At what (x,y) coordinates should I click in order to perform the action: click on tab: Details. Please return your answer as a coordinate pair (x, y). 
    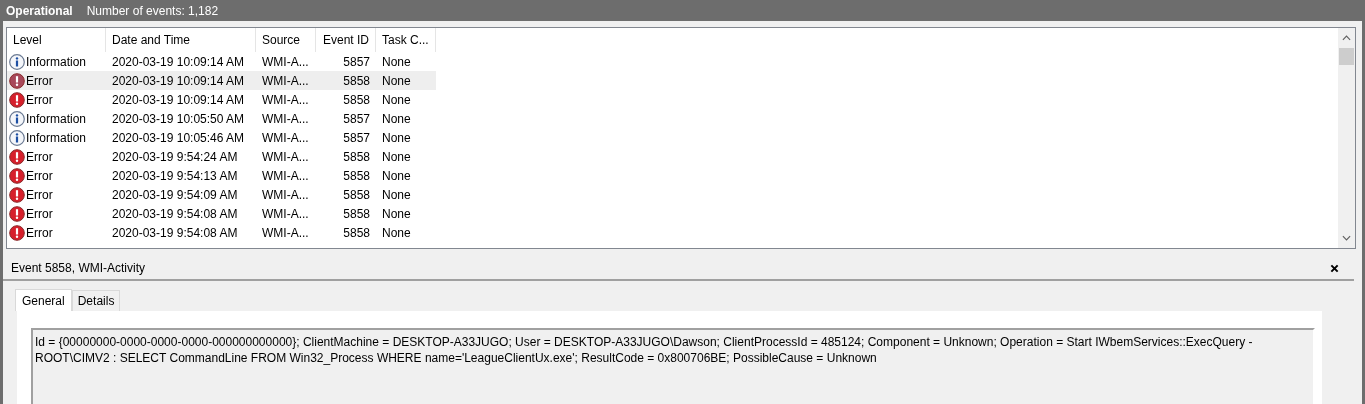
    Looking at the image, I should click on (96, 300).